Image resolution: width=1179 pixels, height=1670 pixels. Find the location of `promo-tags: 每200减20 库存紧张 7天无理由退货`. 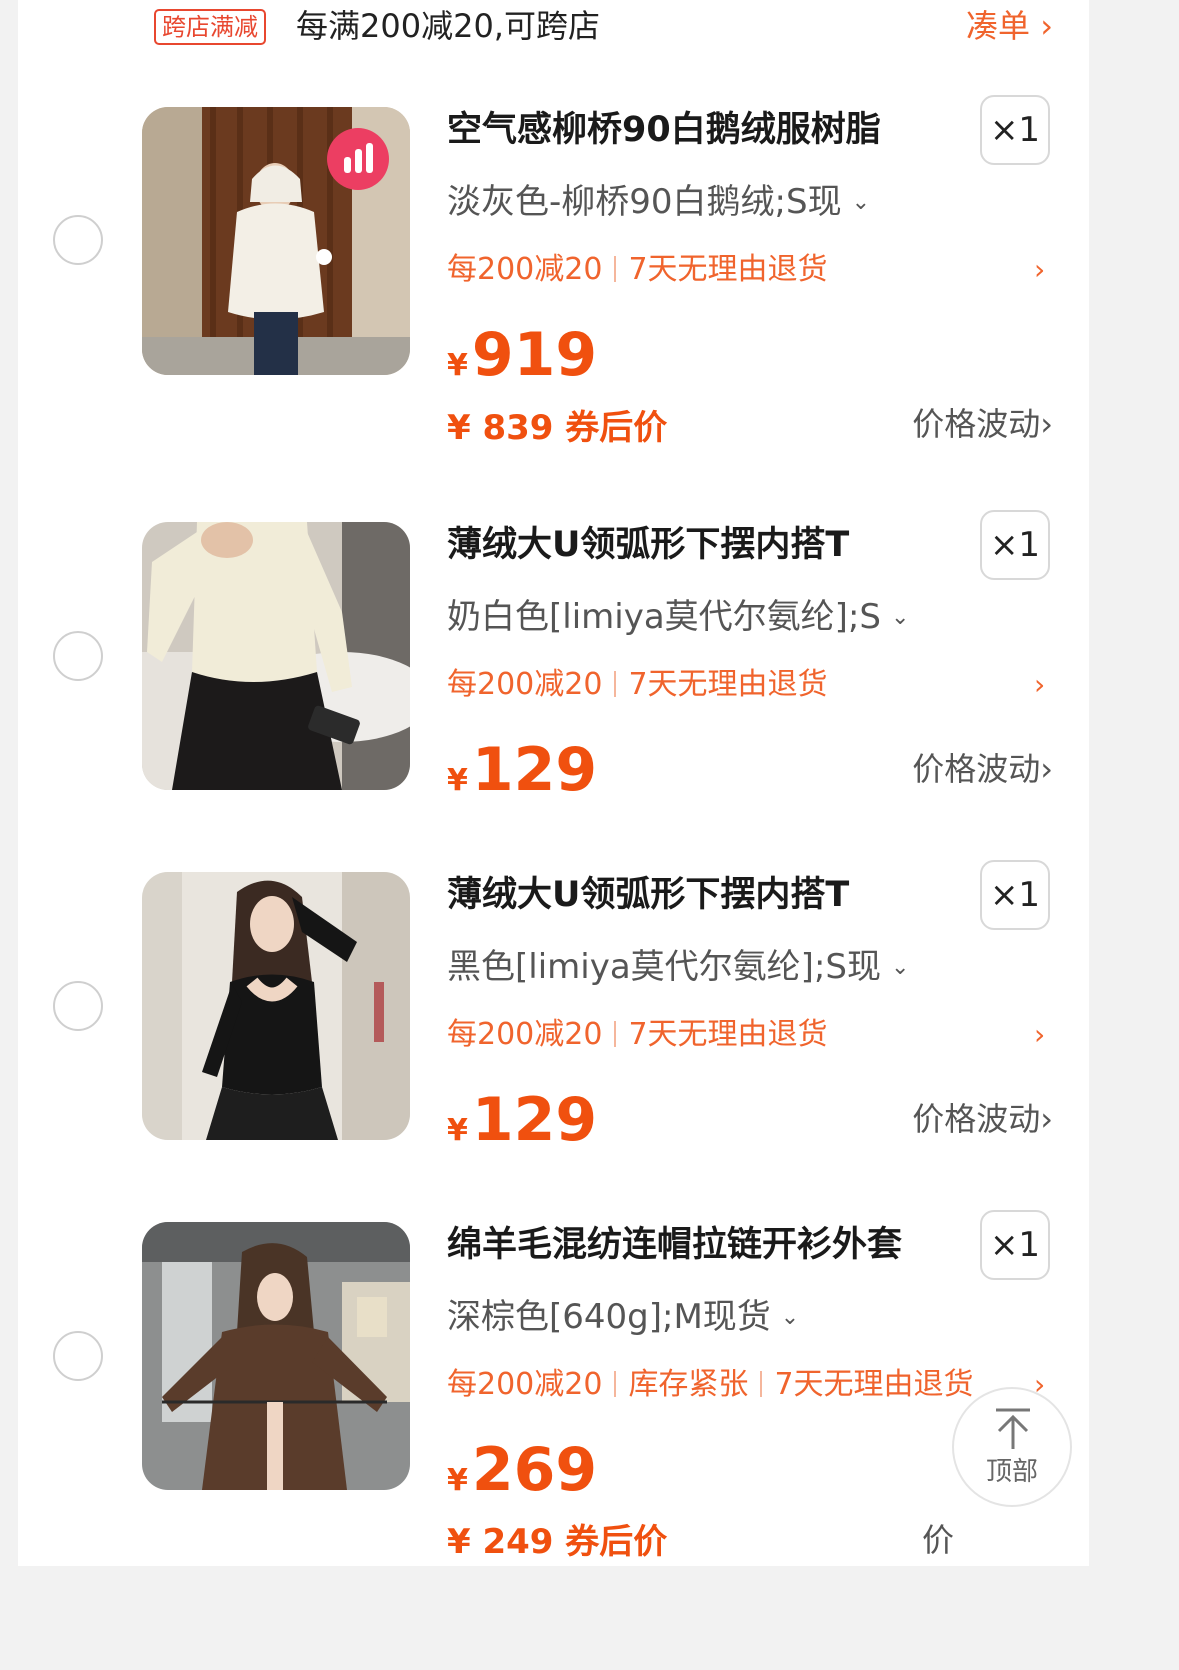

promo-tags: 每200减20 库存紧张 7天无理由退货 is located at coordinates (710, 1385).